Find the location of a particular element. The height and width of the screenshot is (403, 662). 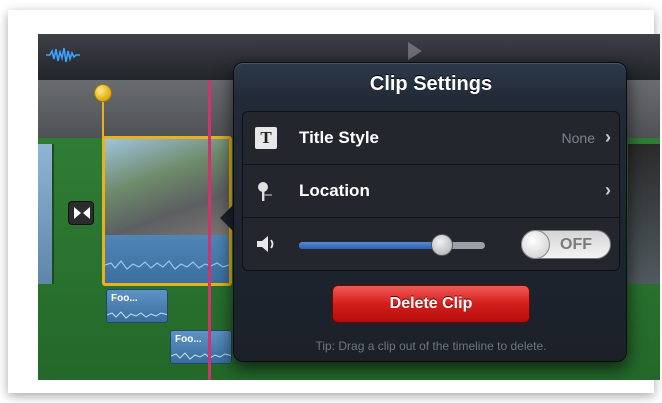

toggle-label: OFF is located at coordinates (576, 244).